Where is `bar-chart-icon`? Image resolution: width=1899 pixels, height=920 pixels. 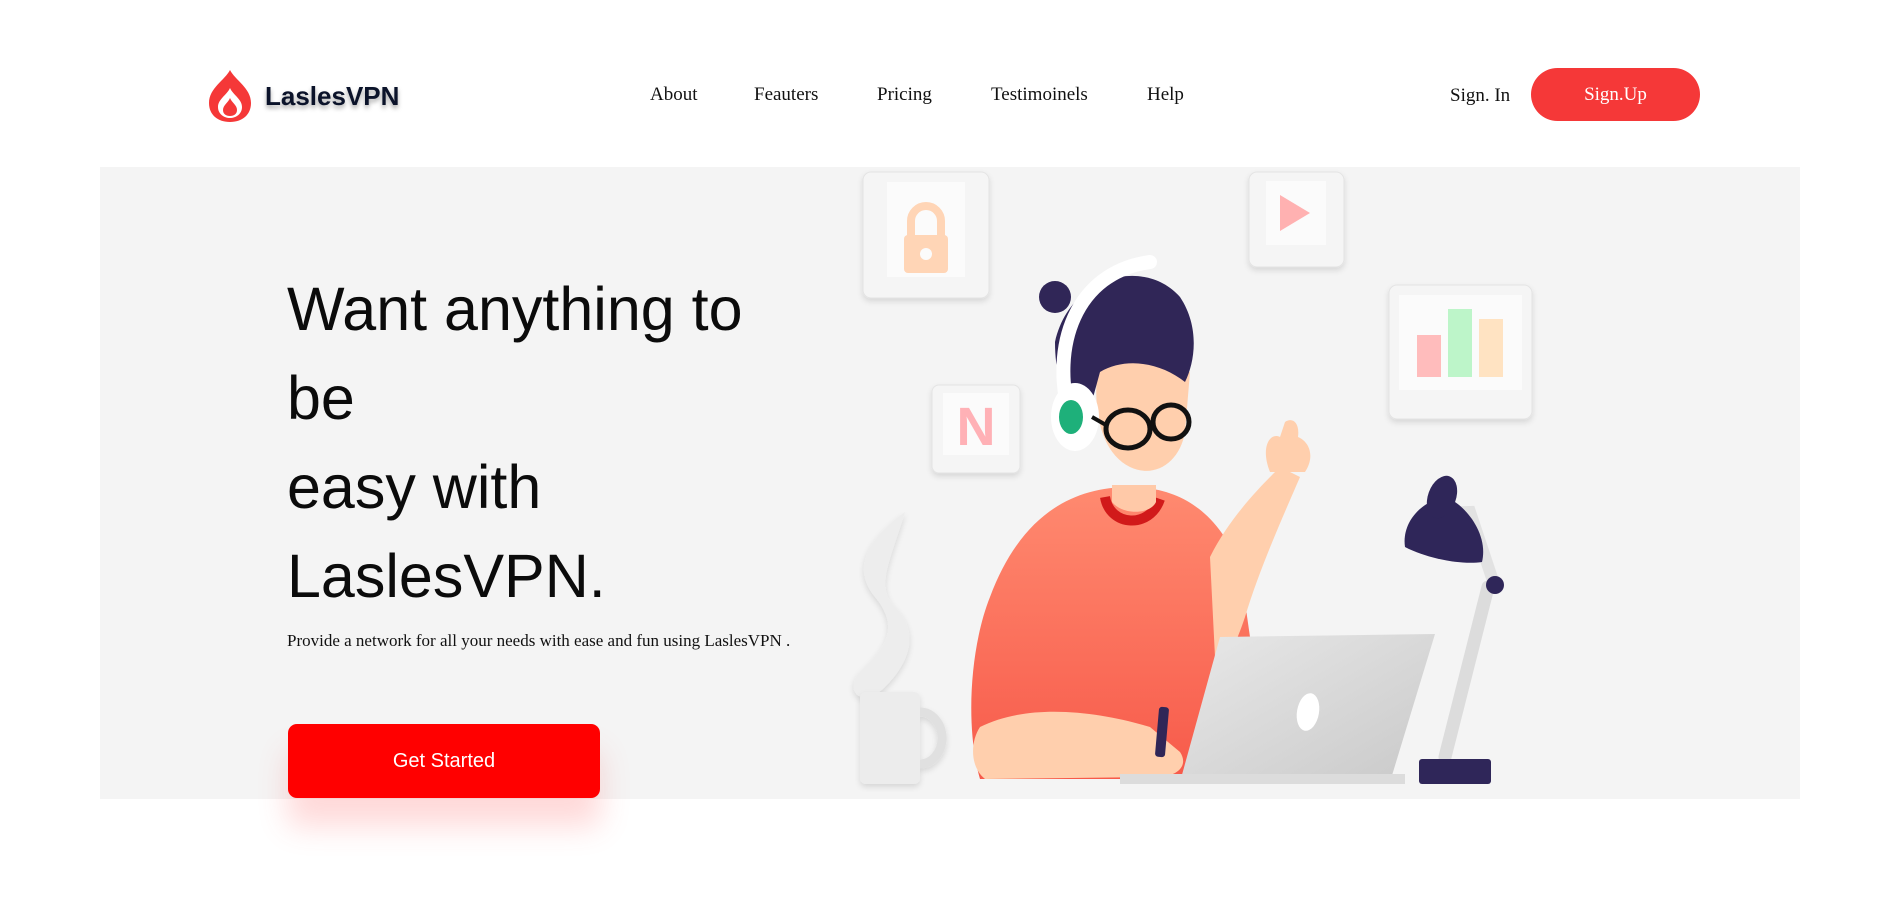
bar-chart-icon is located at coordinates (1460, 352).